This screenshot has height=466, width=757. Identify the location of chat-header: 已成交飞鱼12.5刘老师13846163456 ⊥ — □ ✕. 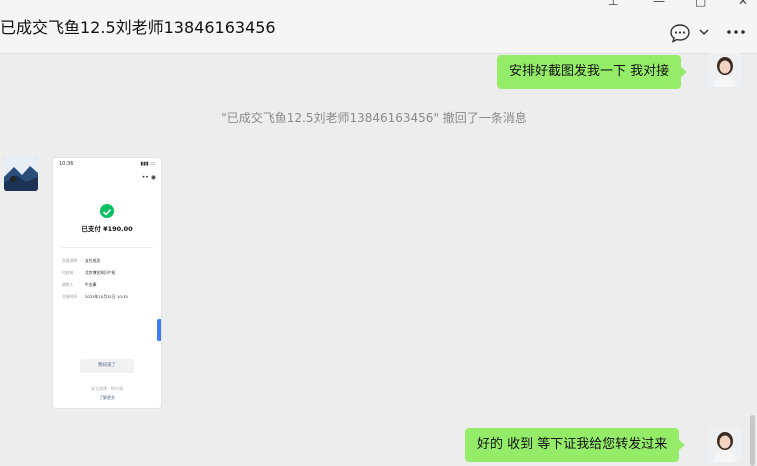
(378, 27).